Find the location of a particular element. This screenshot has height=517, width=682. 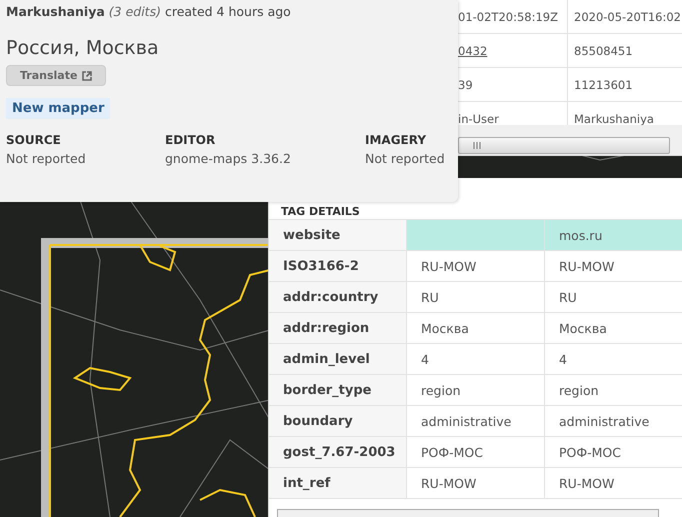

tag-value-cell: mos.ru is located at coordinates (613, 235).